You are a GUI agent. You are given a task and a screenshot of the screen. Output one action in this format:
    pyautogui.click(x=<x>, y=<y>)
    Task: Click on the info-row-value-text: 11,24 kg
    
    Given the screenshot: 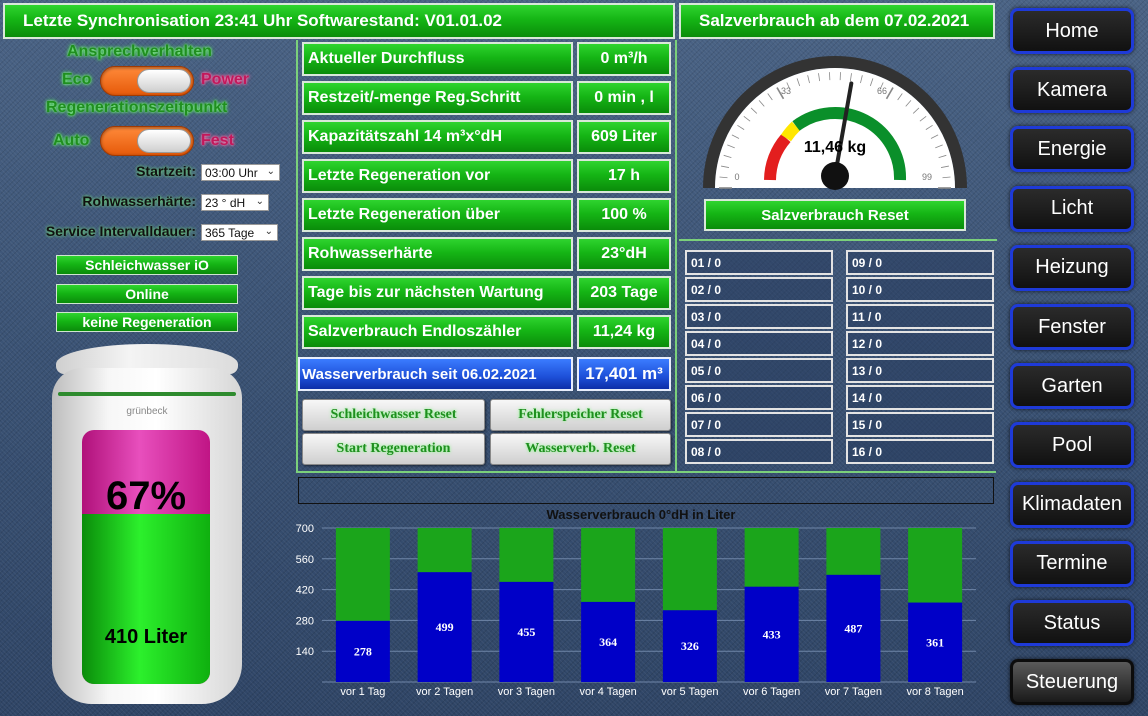 What is the action you would take?
    pyautogui.click(x=624, y=331)
    